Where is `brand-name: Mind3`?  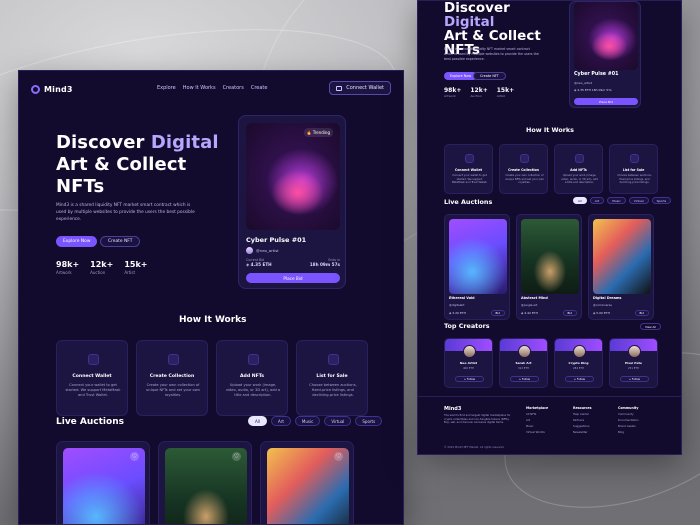 brand-name: Mind3 is located at coordinates (58, 89).